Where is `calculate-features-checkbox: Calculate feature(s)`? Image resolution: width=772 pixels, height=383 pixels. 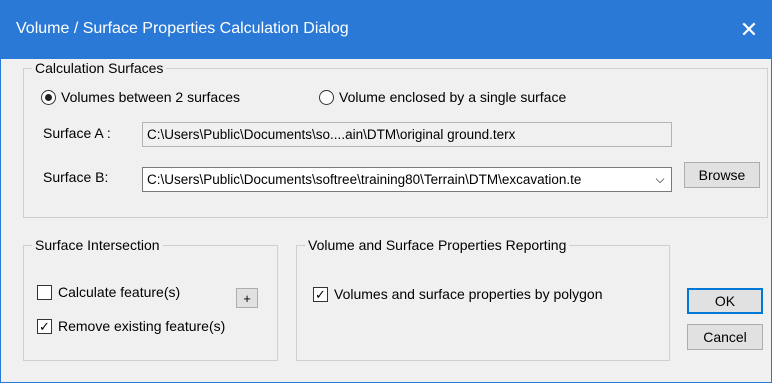
calculate-features-checkbox: Calculate feature(s) is located at coordinates (108, 292).